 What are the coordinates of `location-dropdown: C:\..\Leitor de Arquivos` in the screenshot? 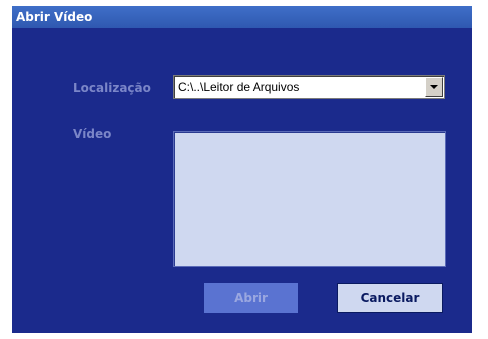 It's located at (309, 87).